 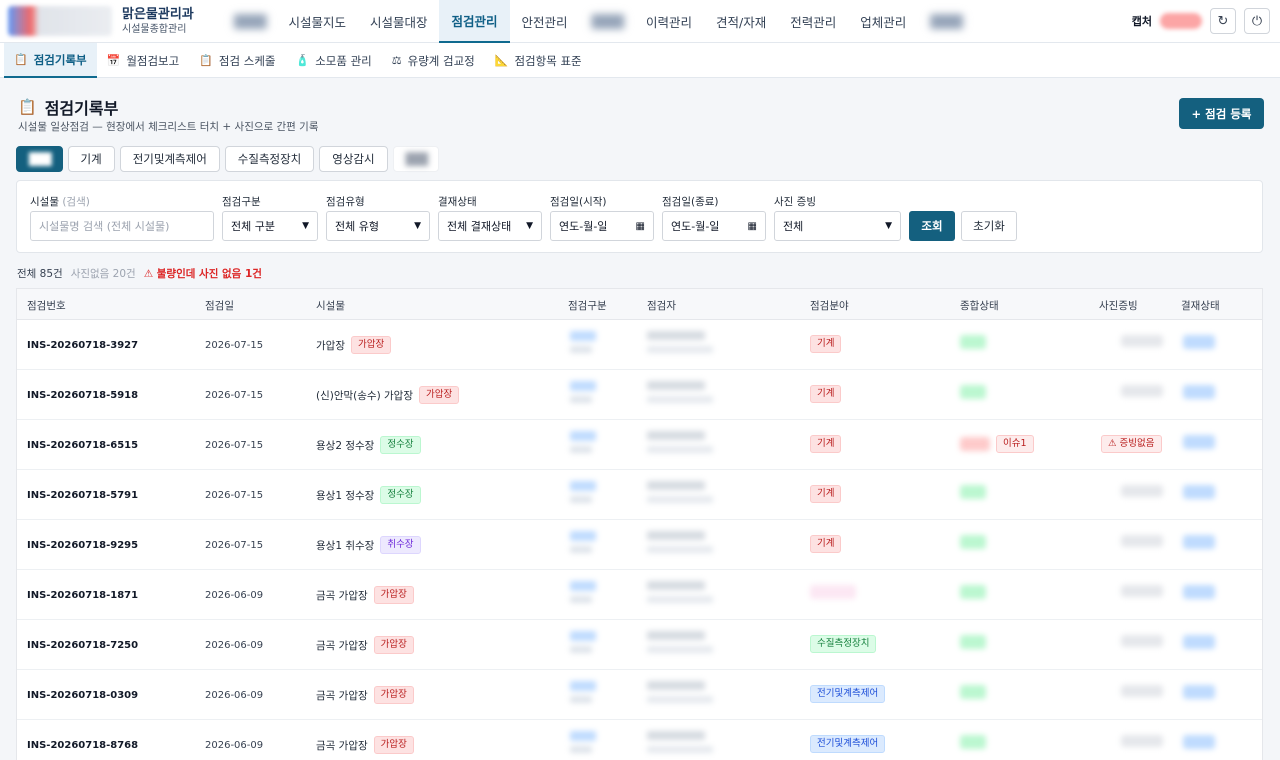 I want to click on power-icon: ⏻, so click(x=1257, y=21).